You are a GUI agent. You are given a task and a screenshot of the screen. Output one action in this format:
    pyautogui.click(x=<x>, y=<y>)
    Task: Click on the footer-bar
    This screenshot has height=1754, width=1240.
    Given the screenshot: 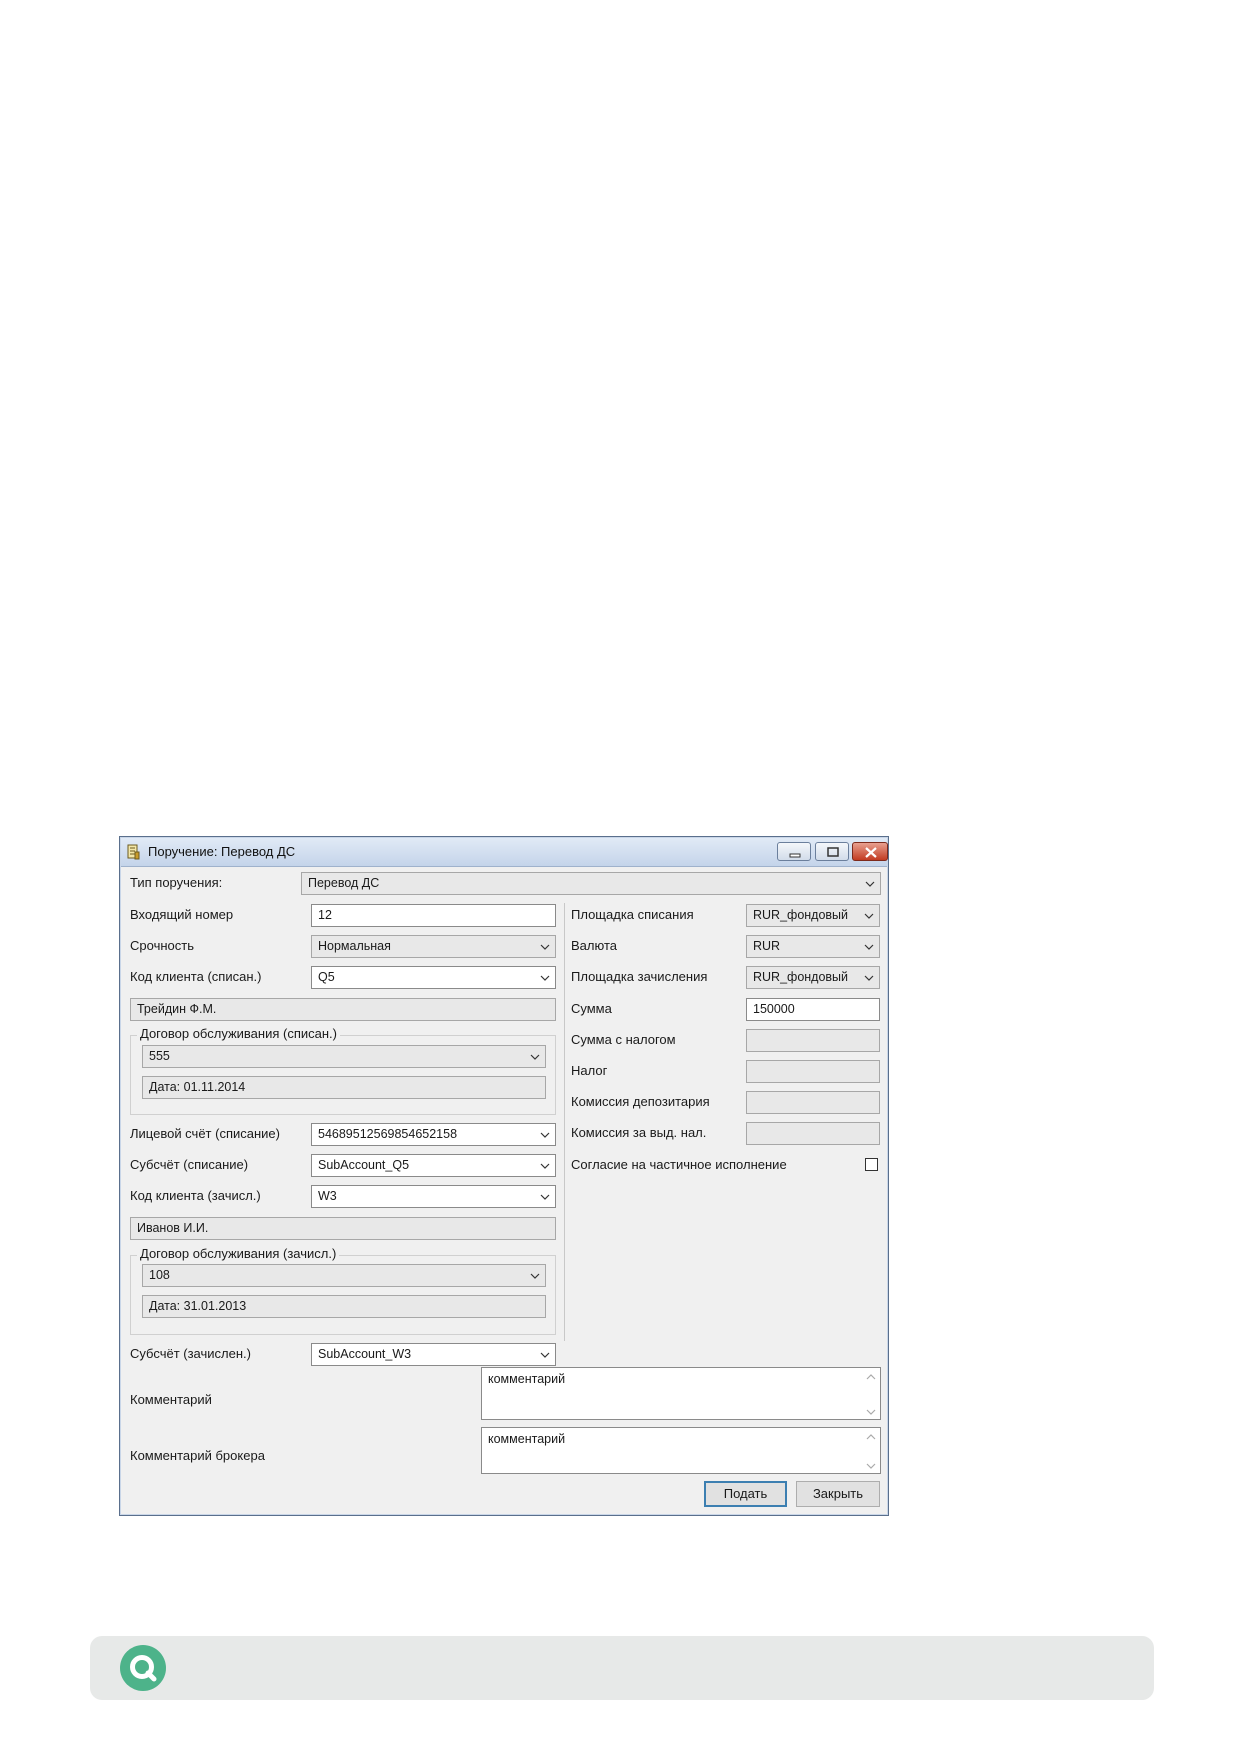 What is the action you would take?
    pyautogui.click(x=622, y=1668)
    